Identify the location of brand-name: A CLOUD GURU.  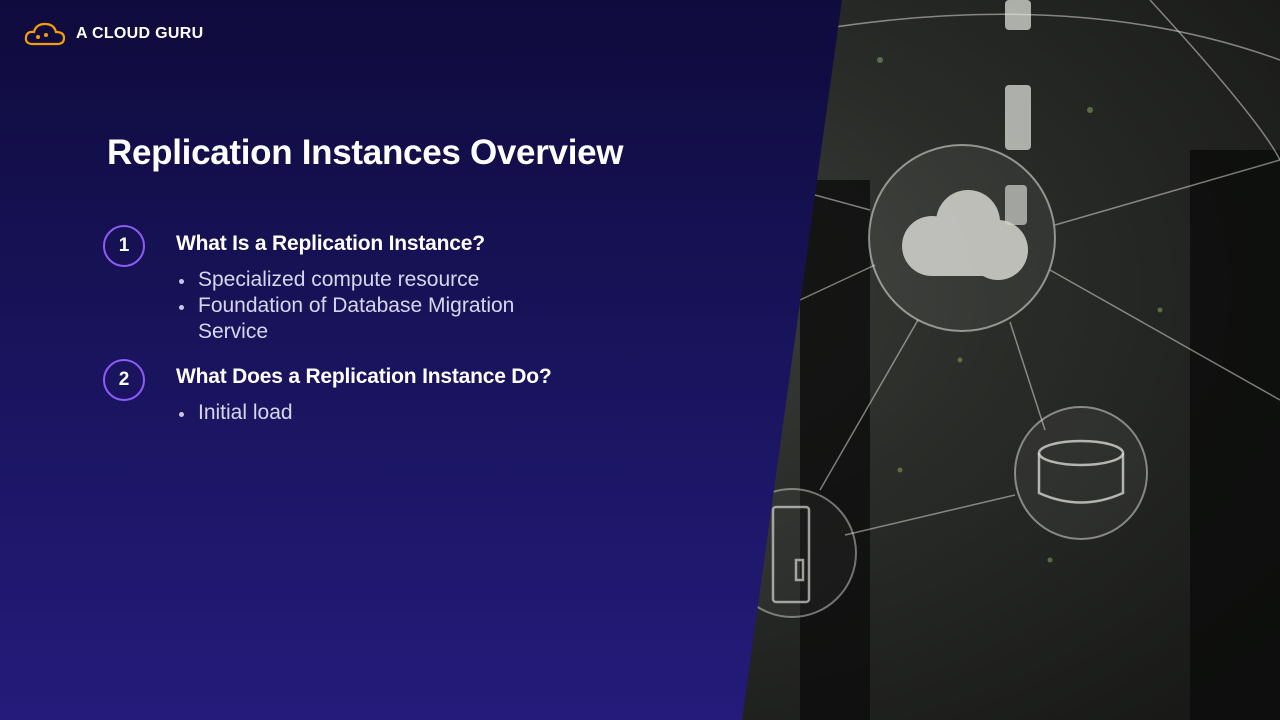
(140, 33).